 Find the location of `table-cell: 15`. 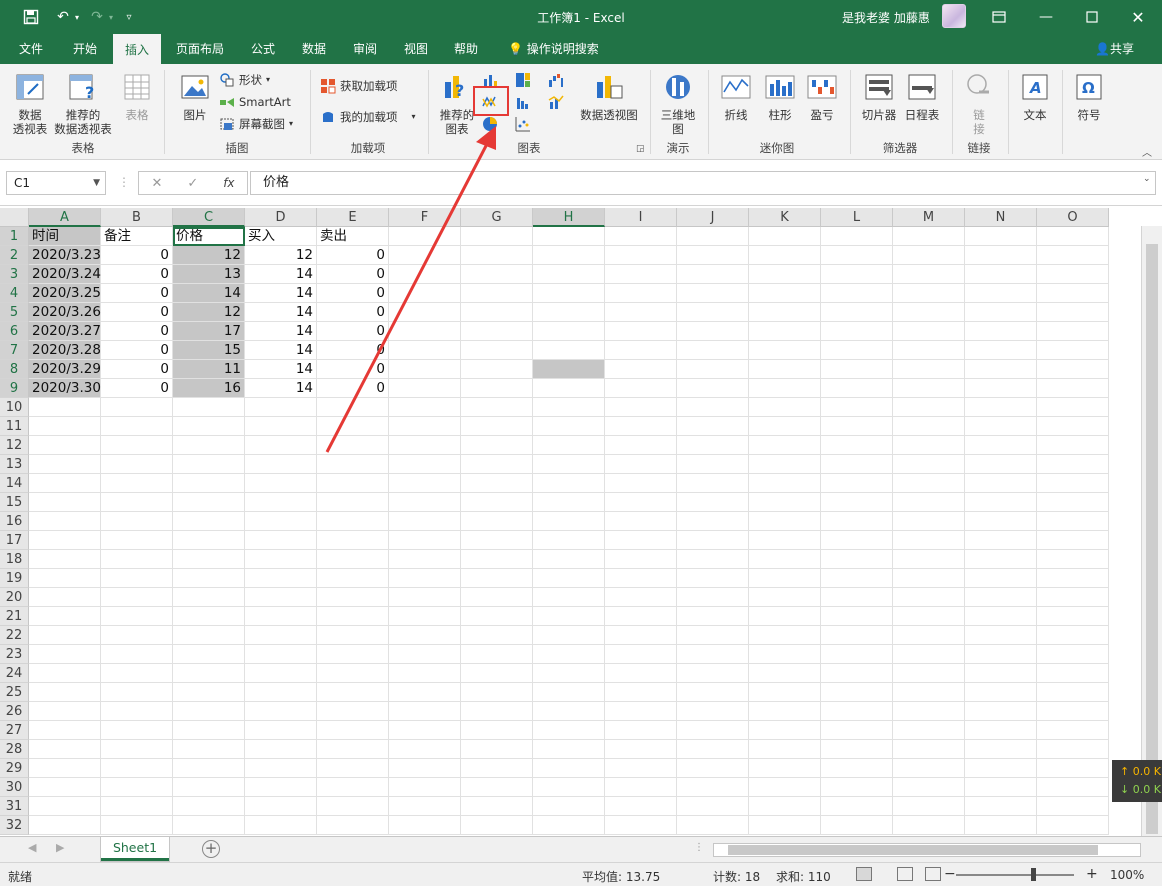

table-cell: 15 is located at coordinates (209, 350).